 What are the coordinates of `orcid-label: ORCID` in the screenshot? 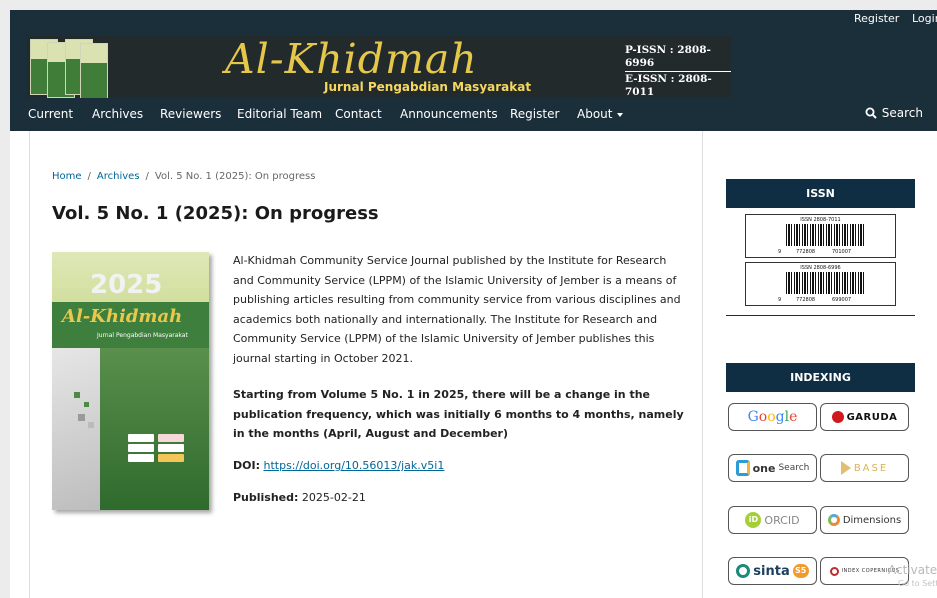 It's located at (782, 520).